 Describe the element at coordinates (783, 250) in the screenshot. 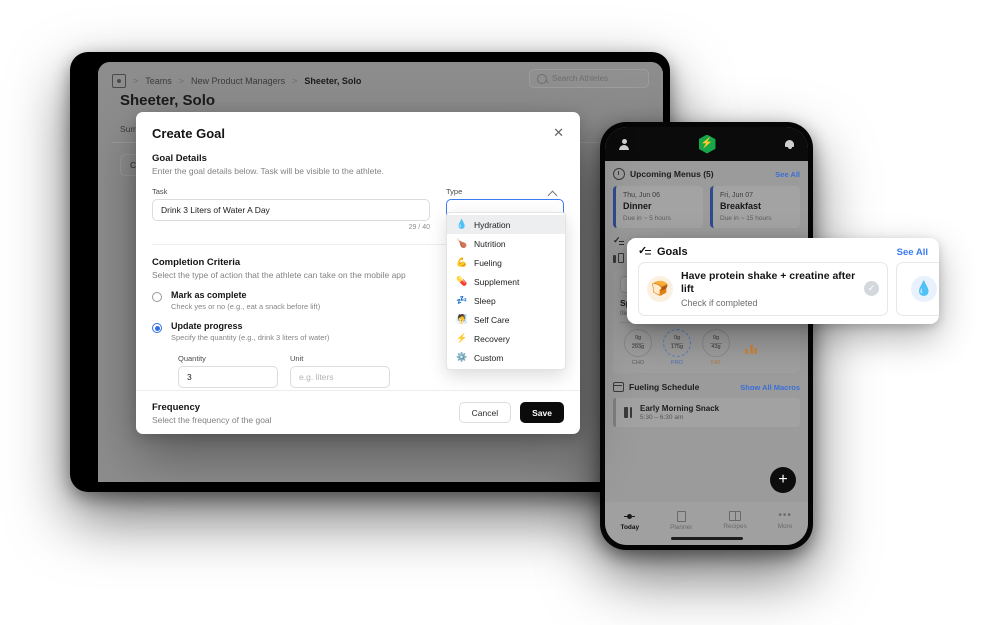

I see `goals-popup-header: Goals See All` at that location.